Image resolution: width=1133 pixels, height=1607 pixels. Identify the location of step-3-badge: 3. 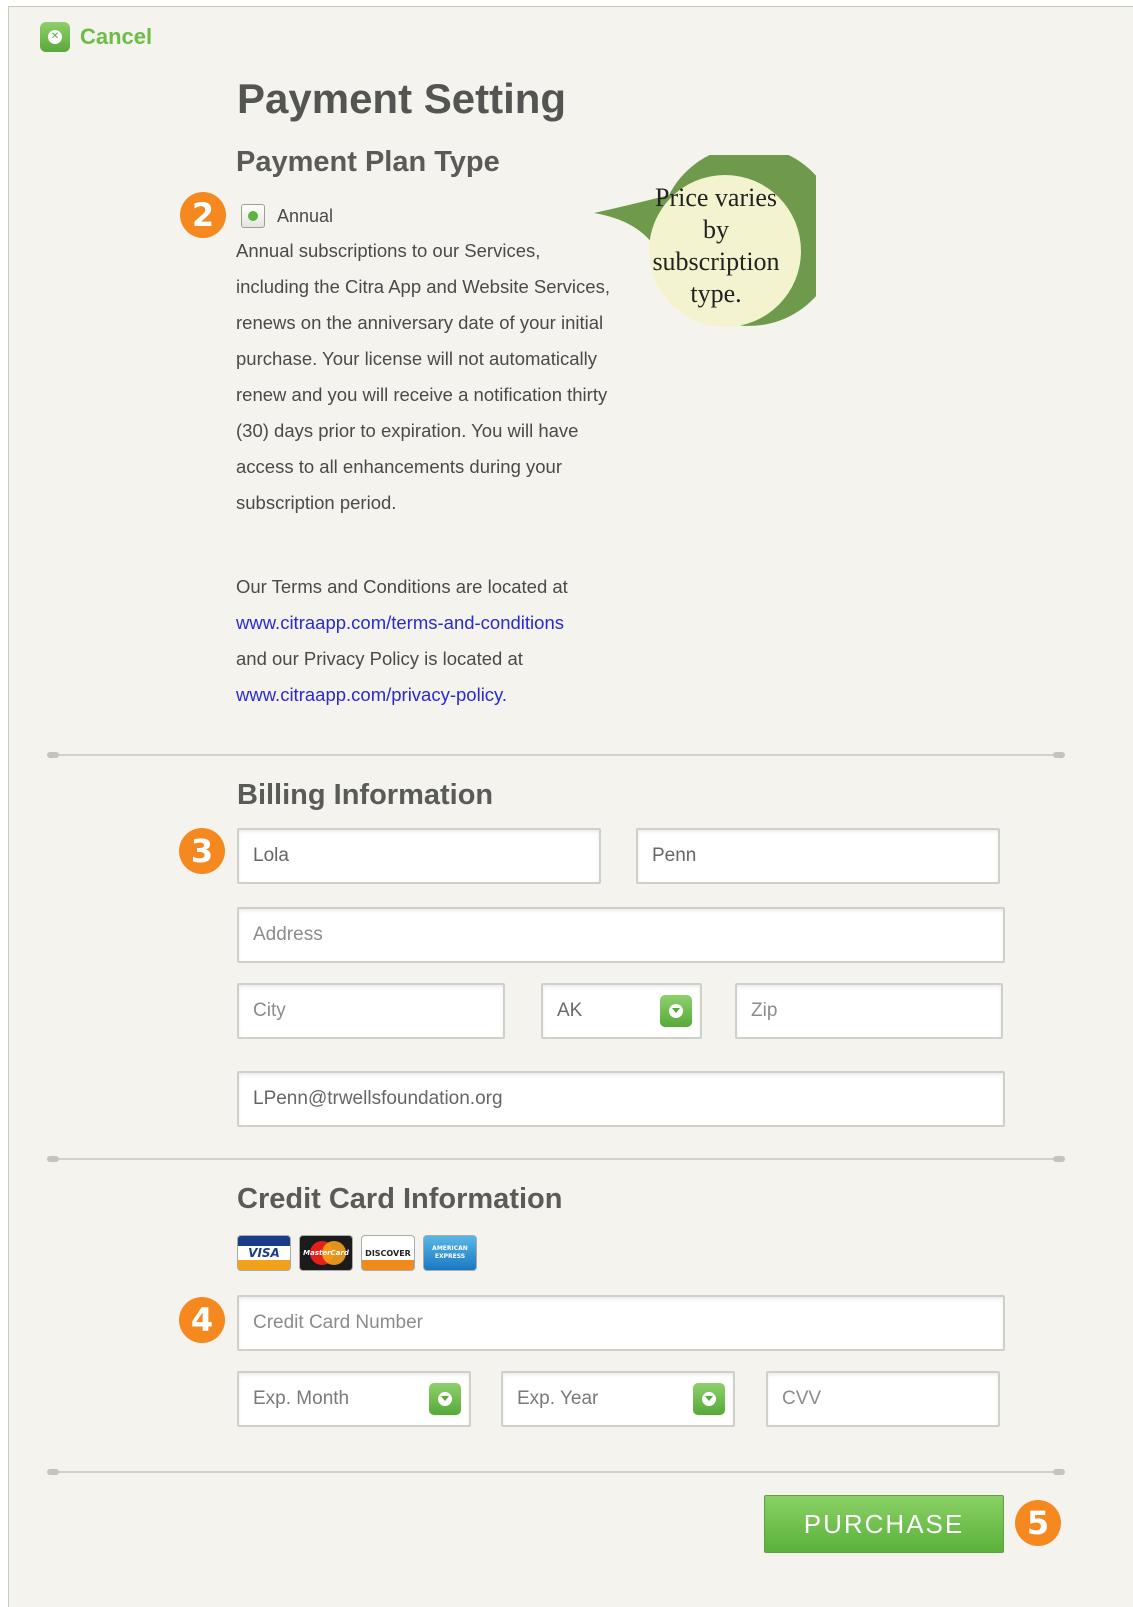
(202, 851).